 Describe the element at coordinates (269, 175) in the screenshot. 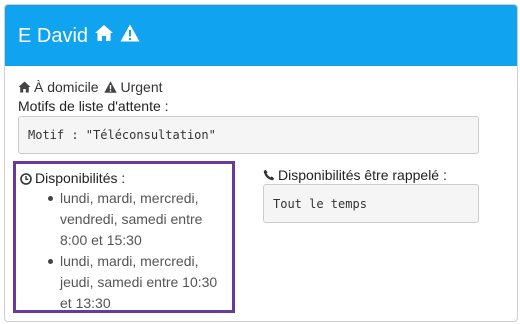

I see `phone-icon` at that location.